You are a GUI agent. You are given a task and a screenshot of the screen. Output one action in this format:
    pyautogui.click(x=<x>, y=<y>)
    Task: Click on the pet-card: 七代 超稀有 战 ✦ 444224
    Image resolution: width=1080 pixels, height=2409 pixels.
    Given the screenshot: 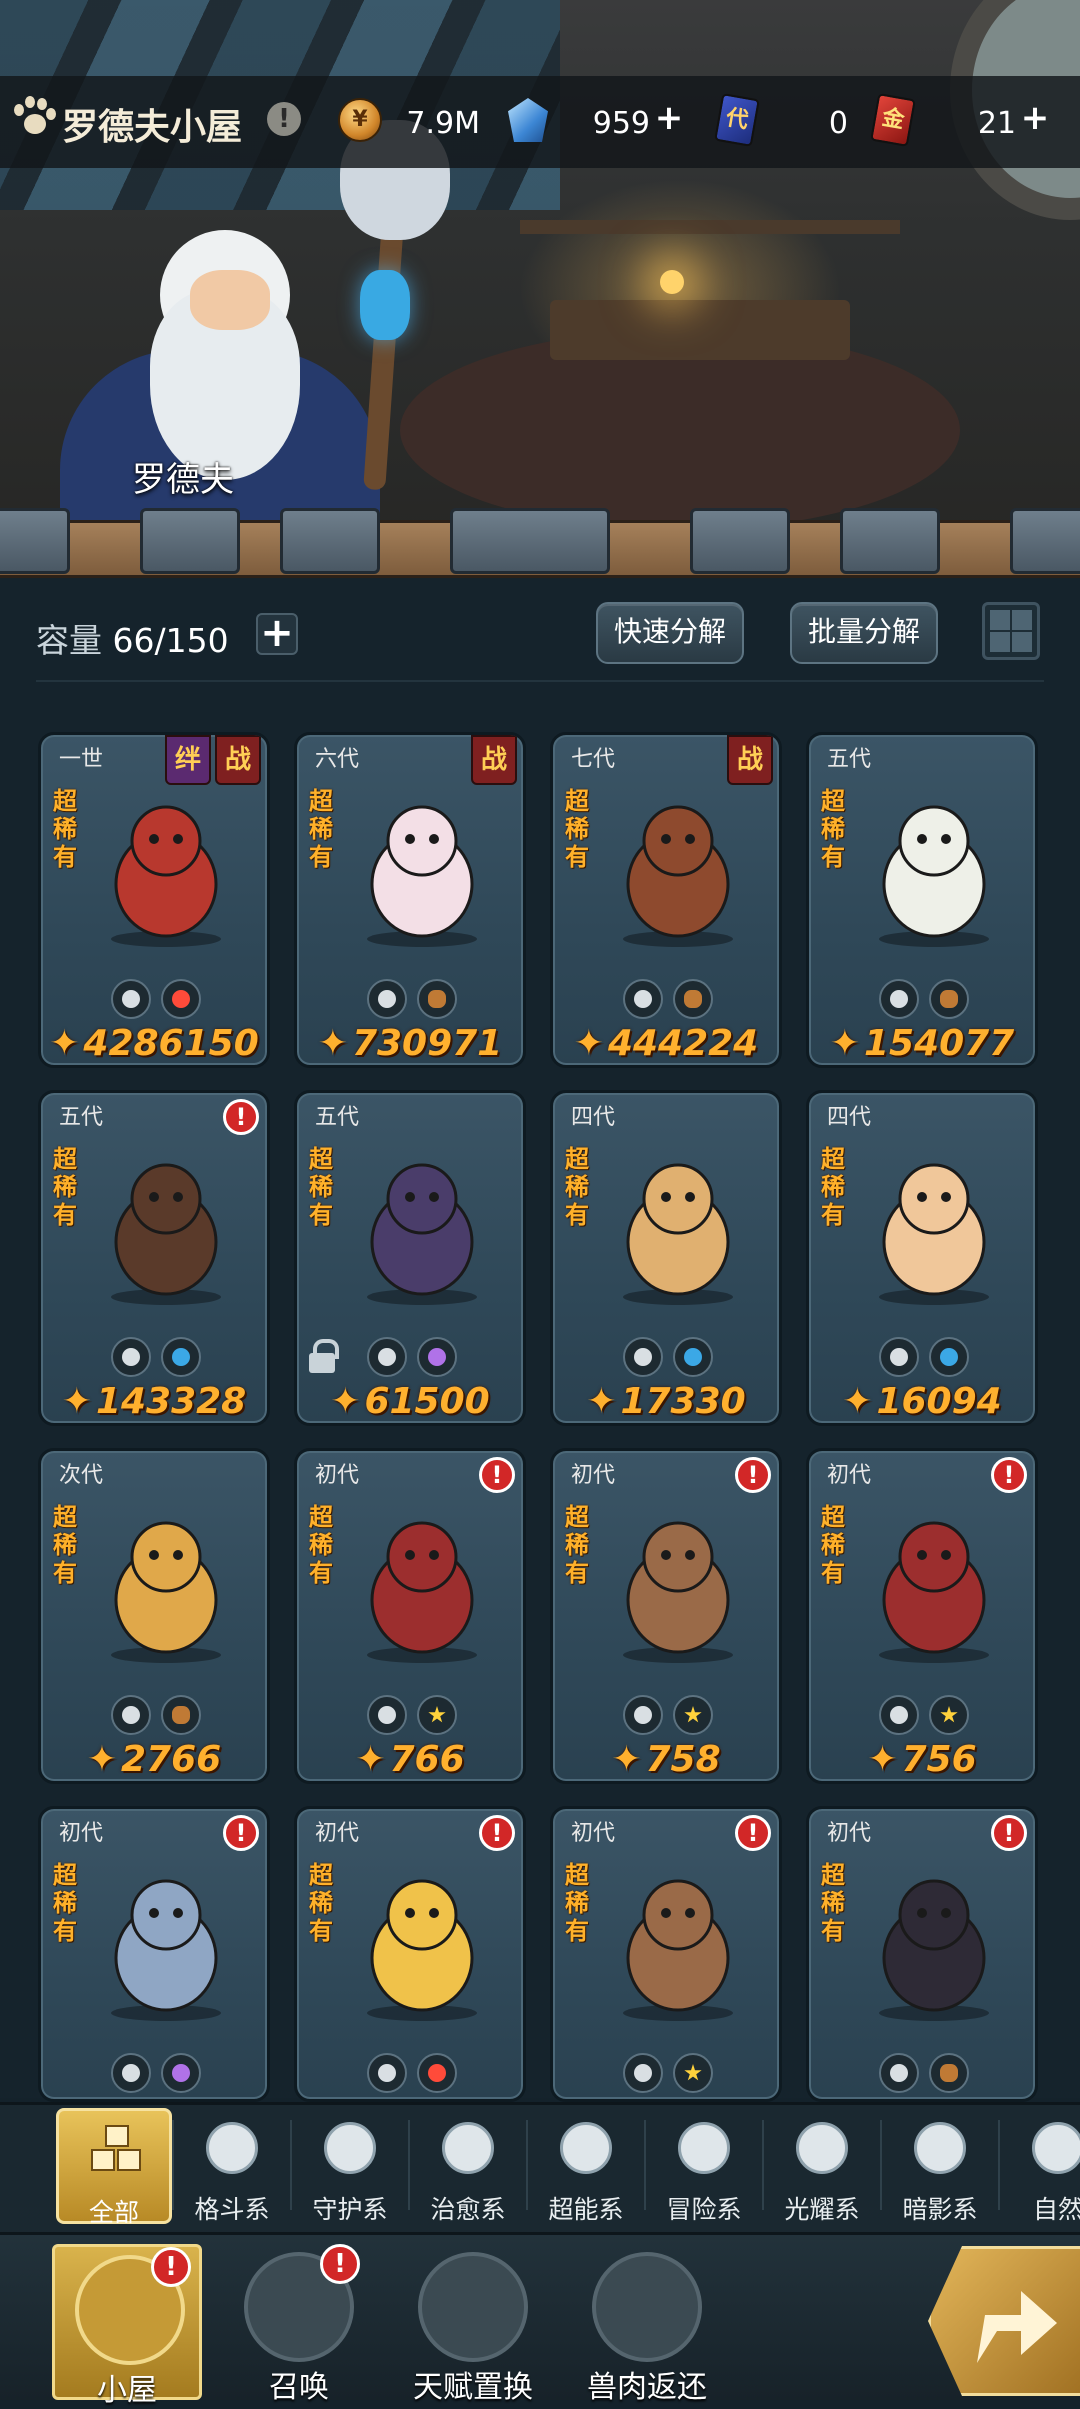 What is the action you would take?
    pyautogui.click(x=666, y=900)
    